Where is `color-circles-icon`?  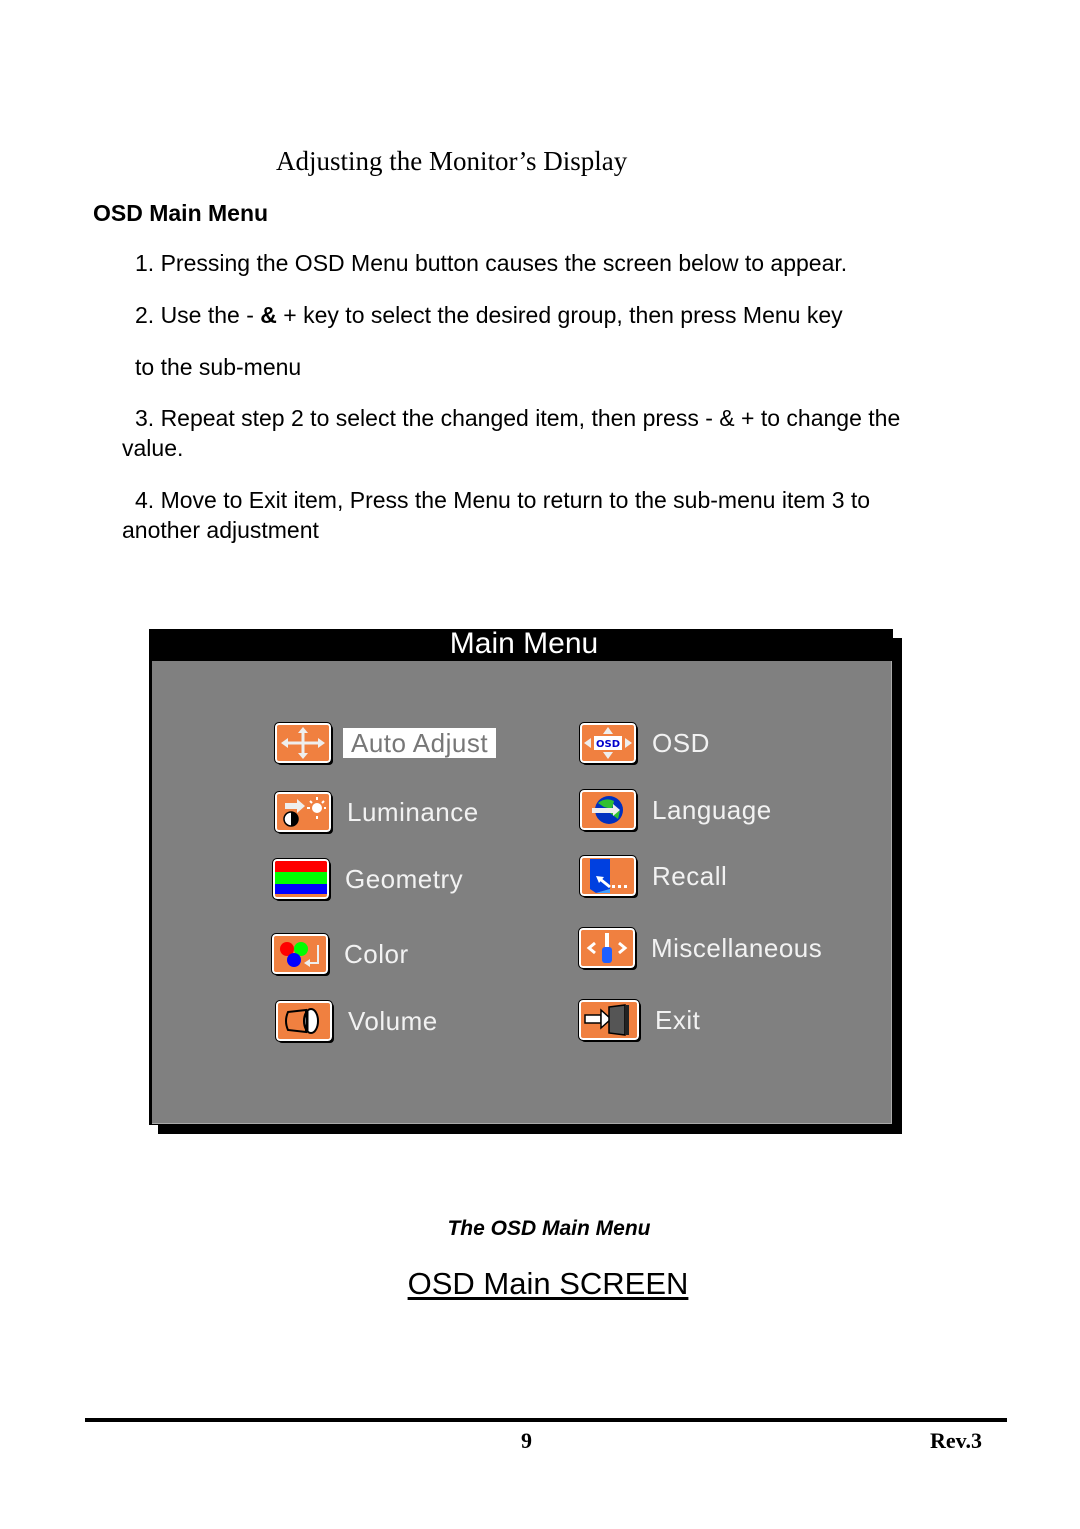 color-circles-icon is located at coordinates (300, 954).